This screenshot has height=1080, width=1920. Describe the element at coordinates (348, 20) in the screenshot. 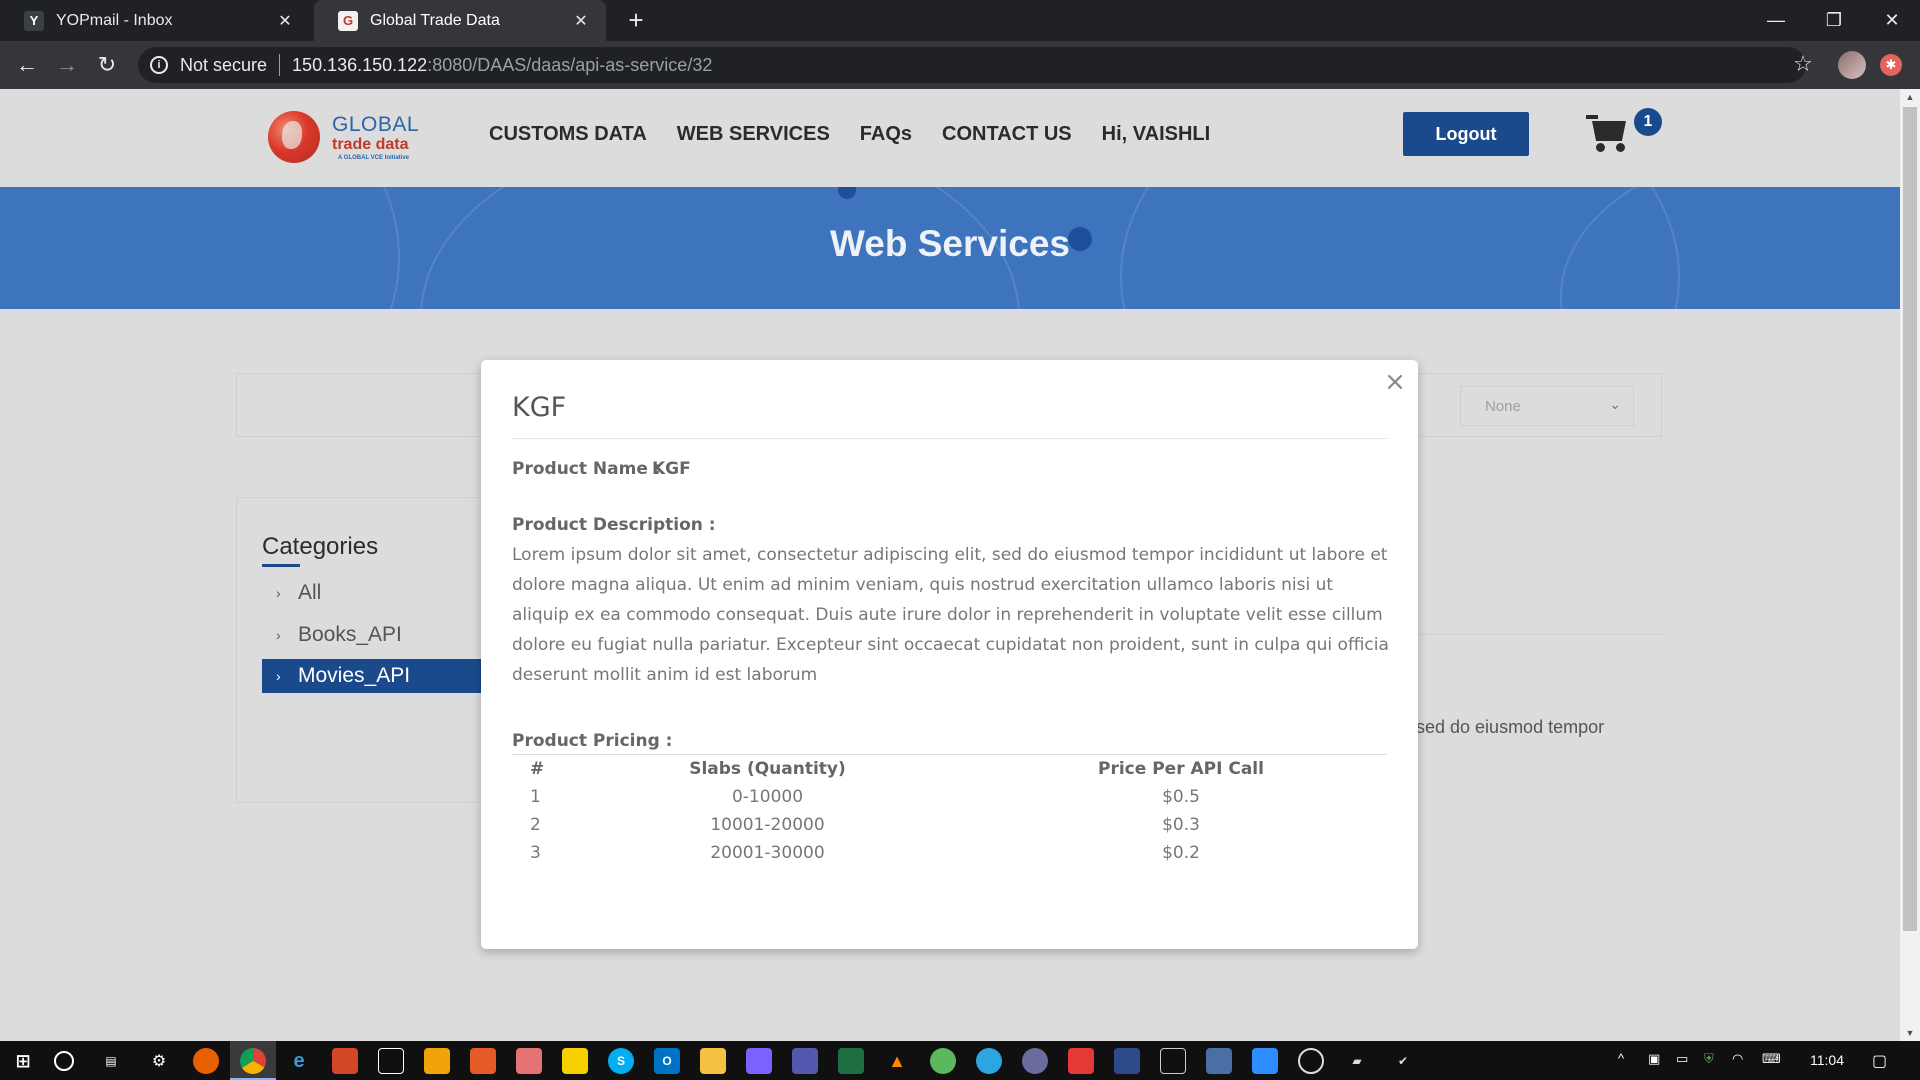

I see `globaltradedata-favicon-icon: G` at that location.